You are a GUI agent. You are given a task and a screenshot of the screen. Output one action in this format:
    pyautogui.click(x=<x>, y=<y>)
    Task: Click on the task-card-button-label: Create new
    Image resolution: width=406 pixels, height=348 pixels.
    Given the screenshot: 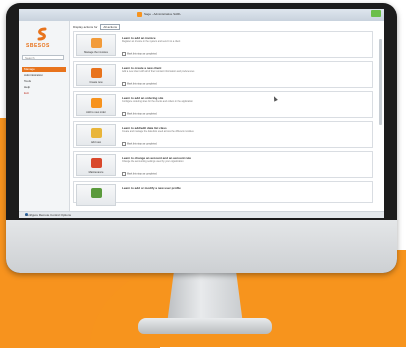 What is the action you would take?
    pyautogui.click(x=96, y=82)
    